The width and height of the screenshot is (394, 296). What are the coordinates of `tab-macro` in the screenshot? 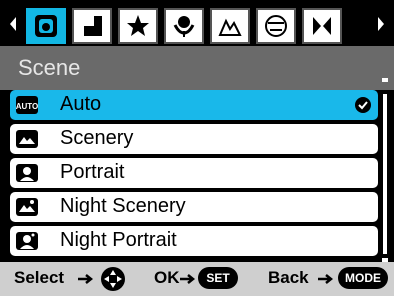 It's located at (184, 26).